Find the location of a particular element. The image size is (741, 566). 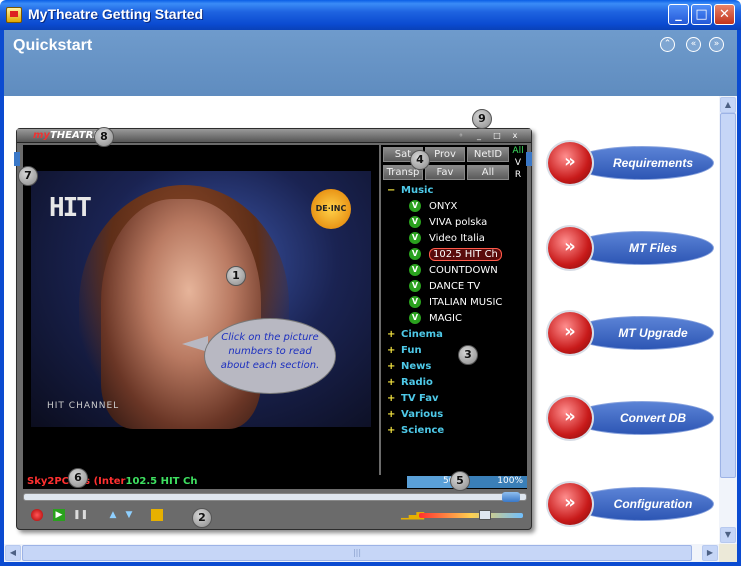

dance-logo-icon: DE·INC is located at coordinates (331, 209).